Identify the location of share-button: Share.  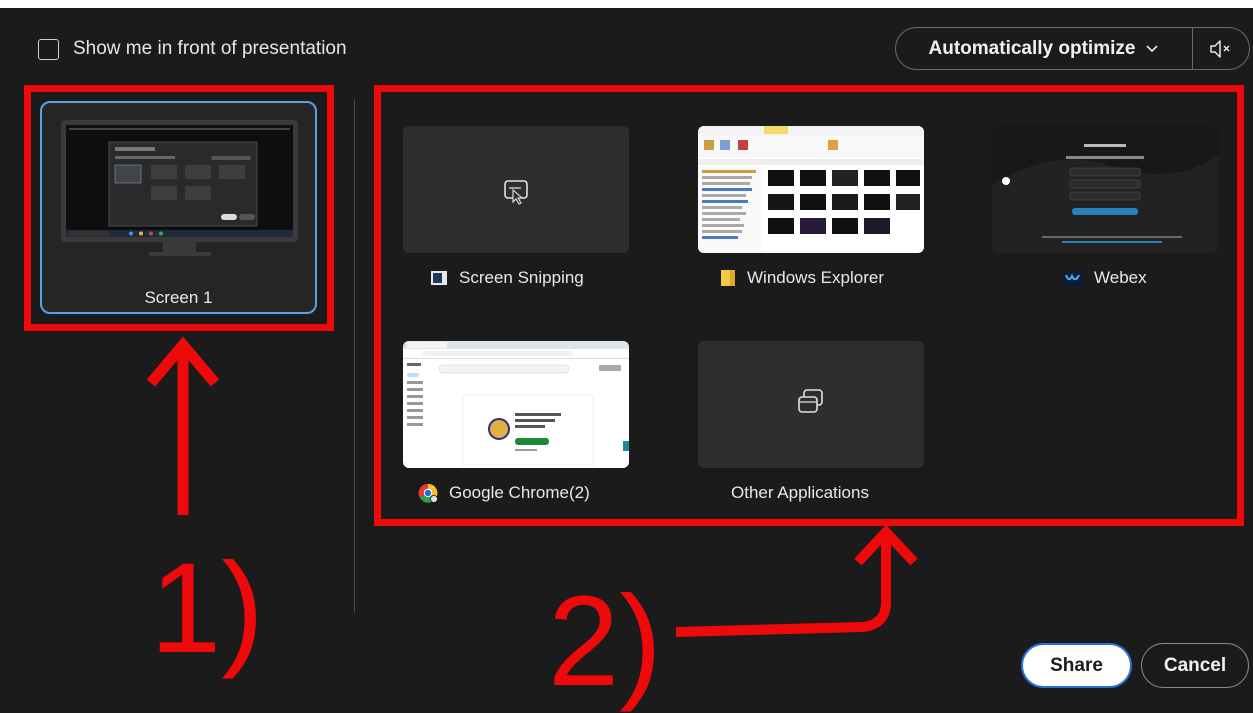
(1076, 665).